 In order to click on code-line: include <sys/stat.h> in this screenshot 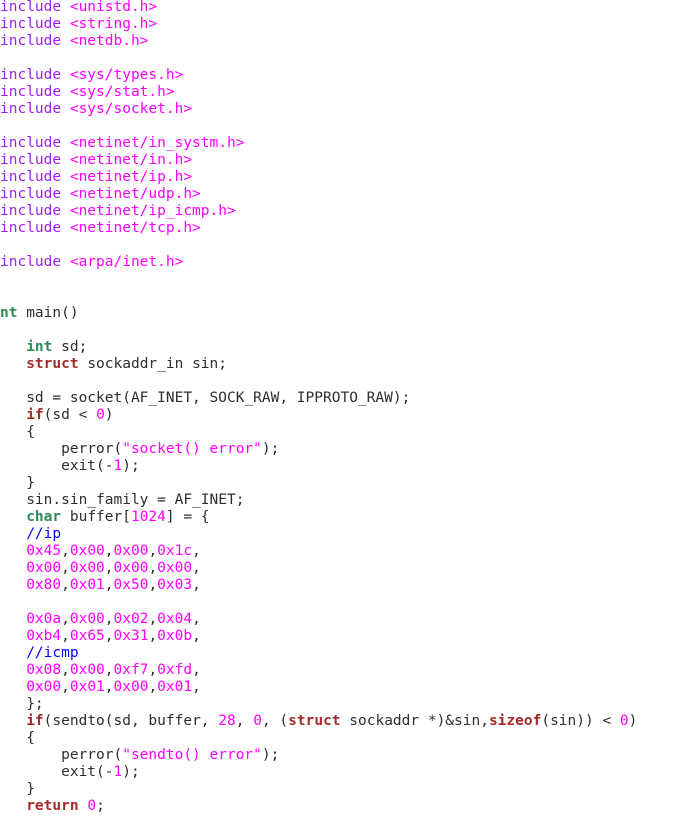, I will do `click(345, 92)`.